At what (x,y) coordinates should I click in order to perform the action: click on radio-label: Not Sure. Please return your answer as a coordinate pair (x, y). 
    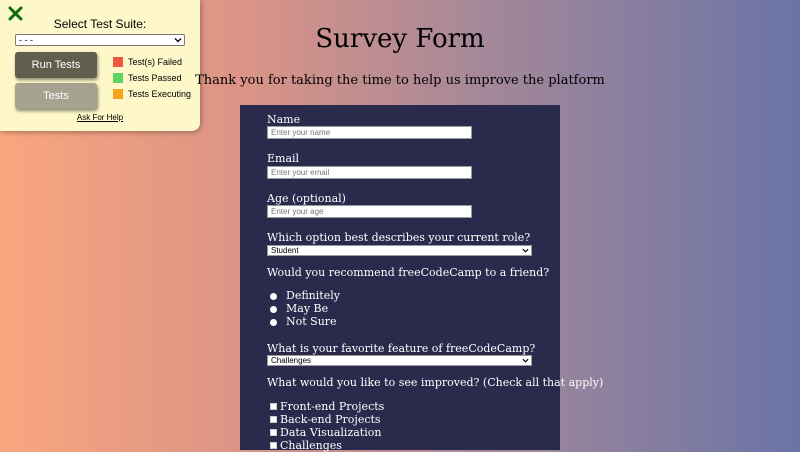
    Looking at the image, I should click on (311, 321).